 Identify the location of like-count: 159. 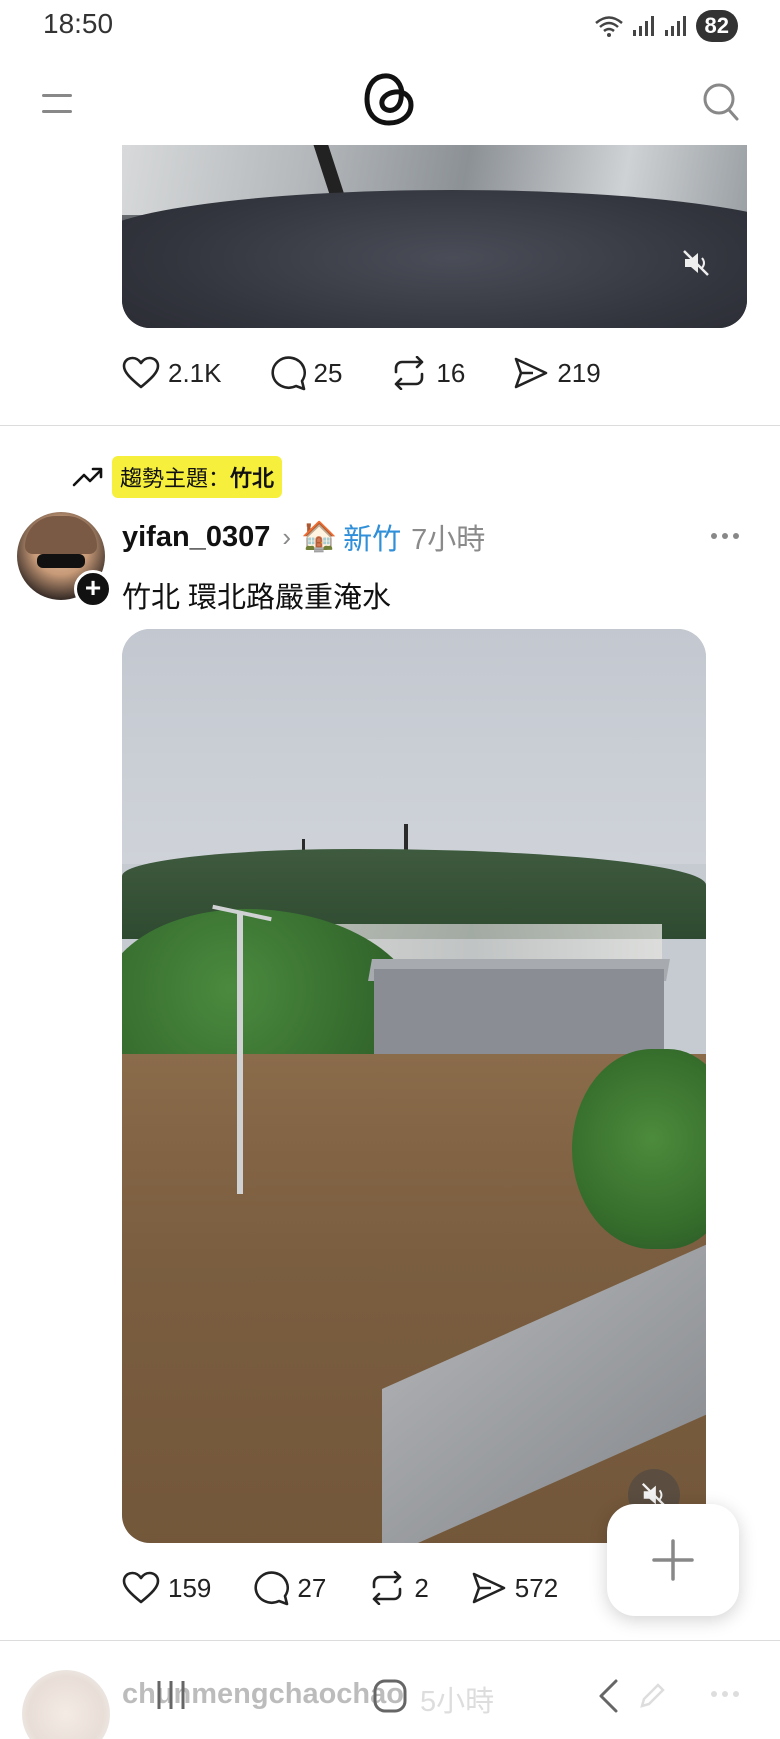
(190, 1587).